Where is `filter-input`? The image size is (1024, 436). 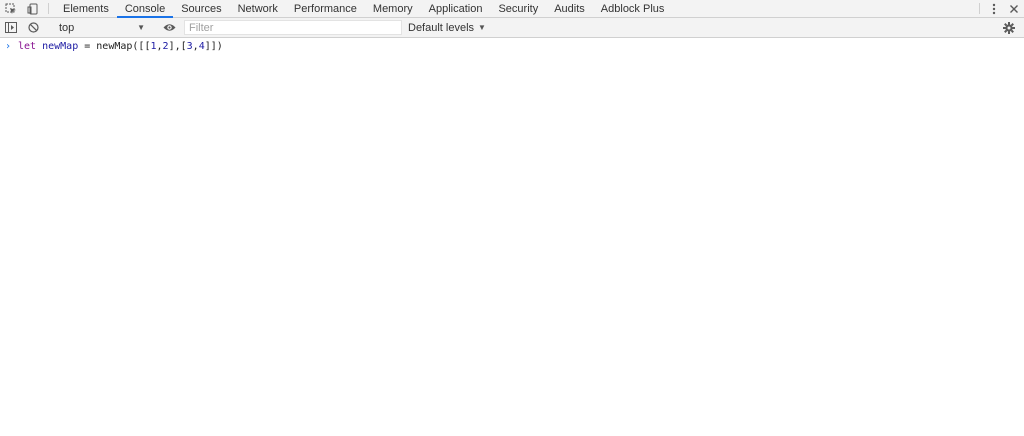
filter-input is located at coordinates (293, 27).